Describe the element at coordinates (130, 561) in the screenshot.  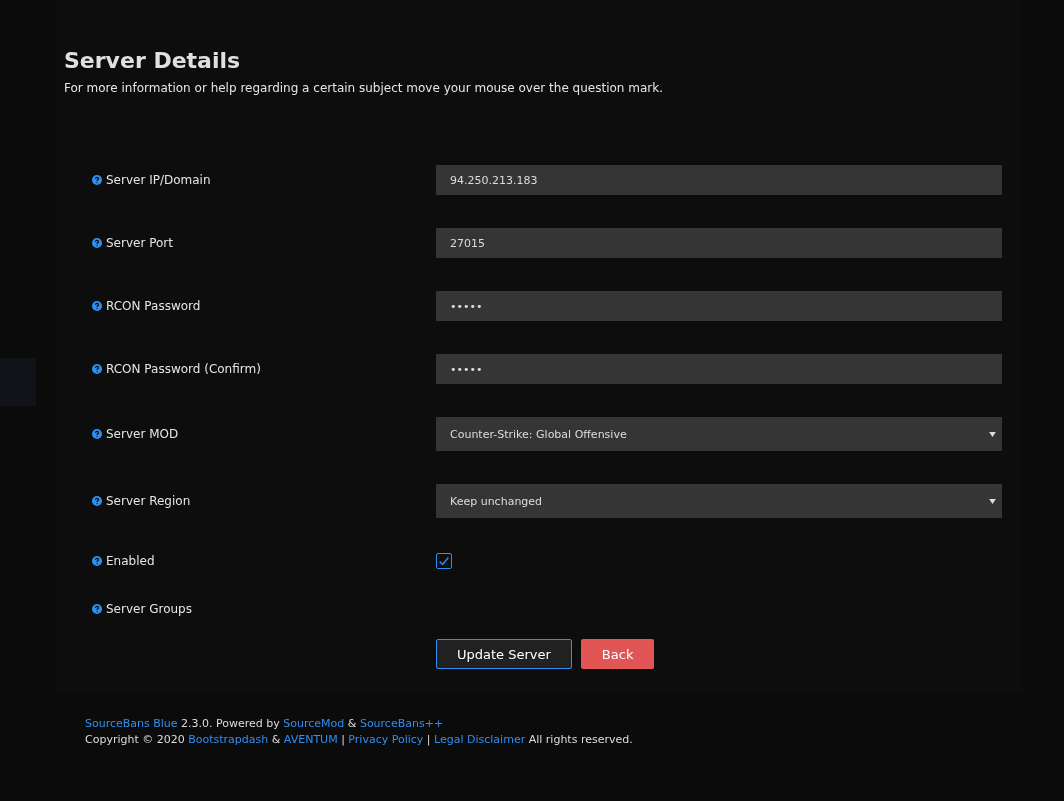
I see `field-label: Enabled` at that location.